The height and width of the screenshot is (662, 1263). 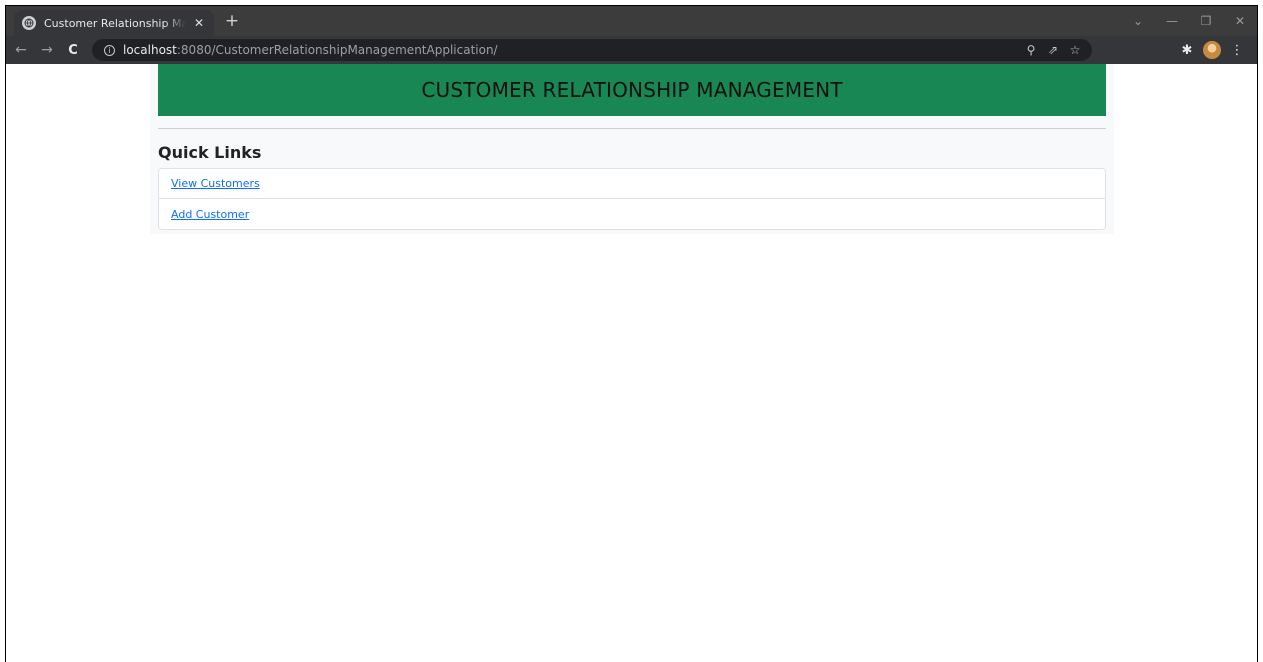 What do you see at coordinates (210, 152) in the screenshot?
I see `quick-links-heading: Quick Links` at bounding box center [210, 152].